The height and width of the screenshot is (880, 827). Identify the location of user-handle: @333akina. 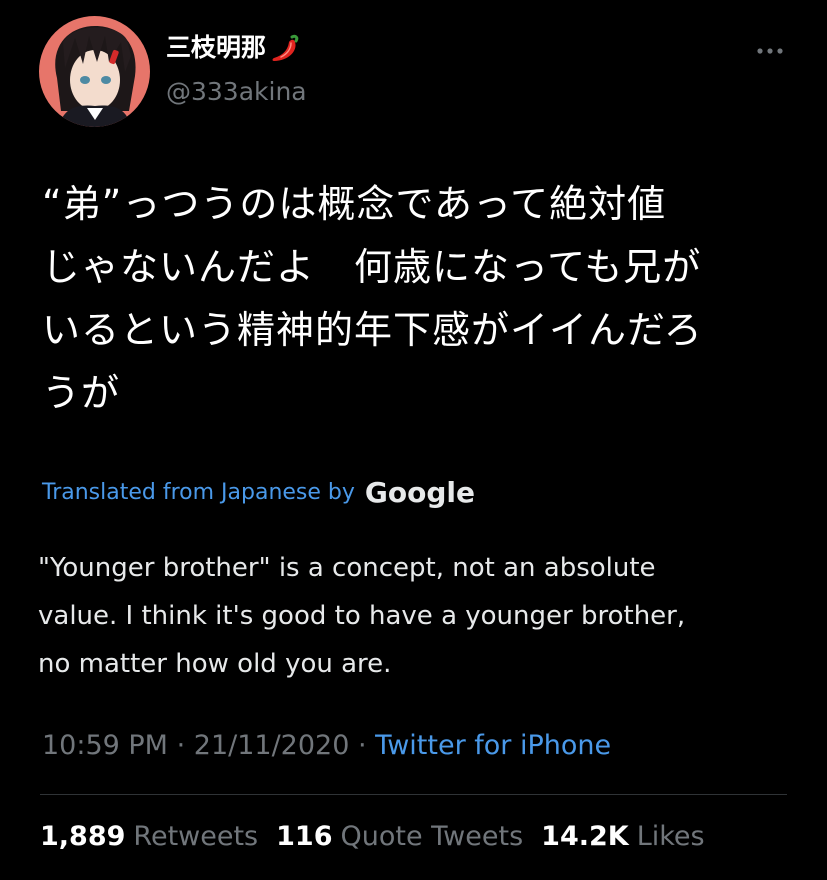
(236, 92).